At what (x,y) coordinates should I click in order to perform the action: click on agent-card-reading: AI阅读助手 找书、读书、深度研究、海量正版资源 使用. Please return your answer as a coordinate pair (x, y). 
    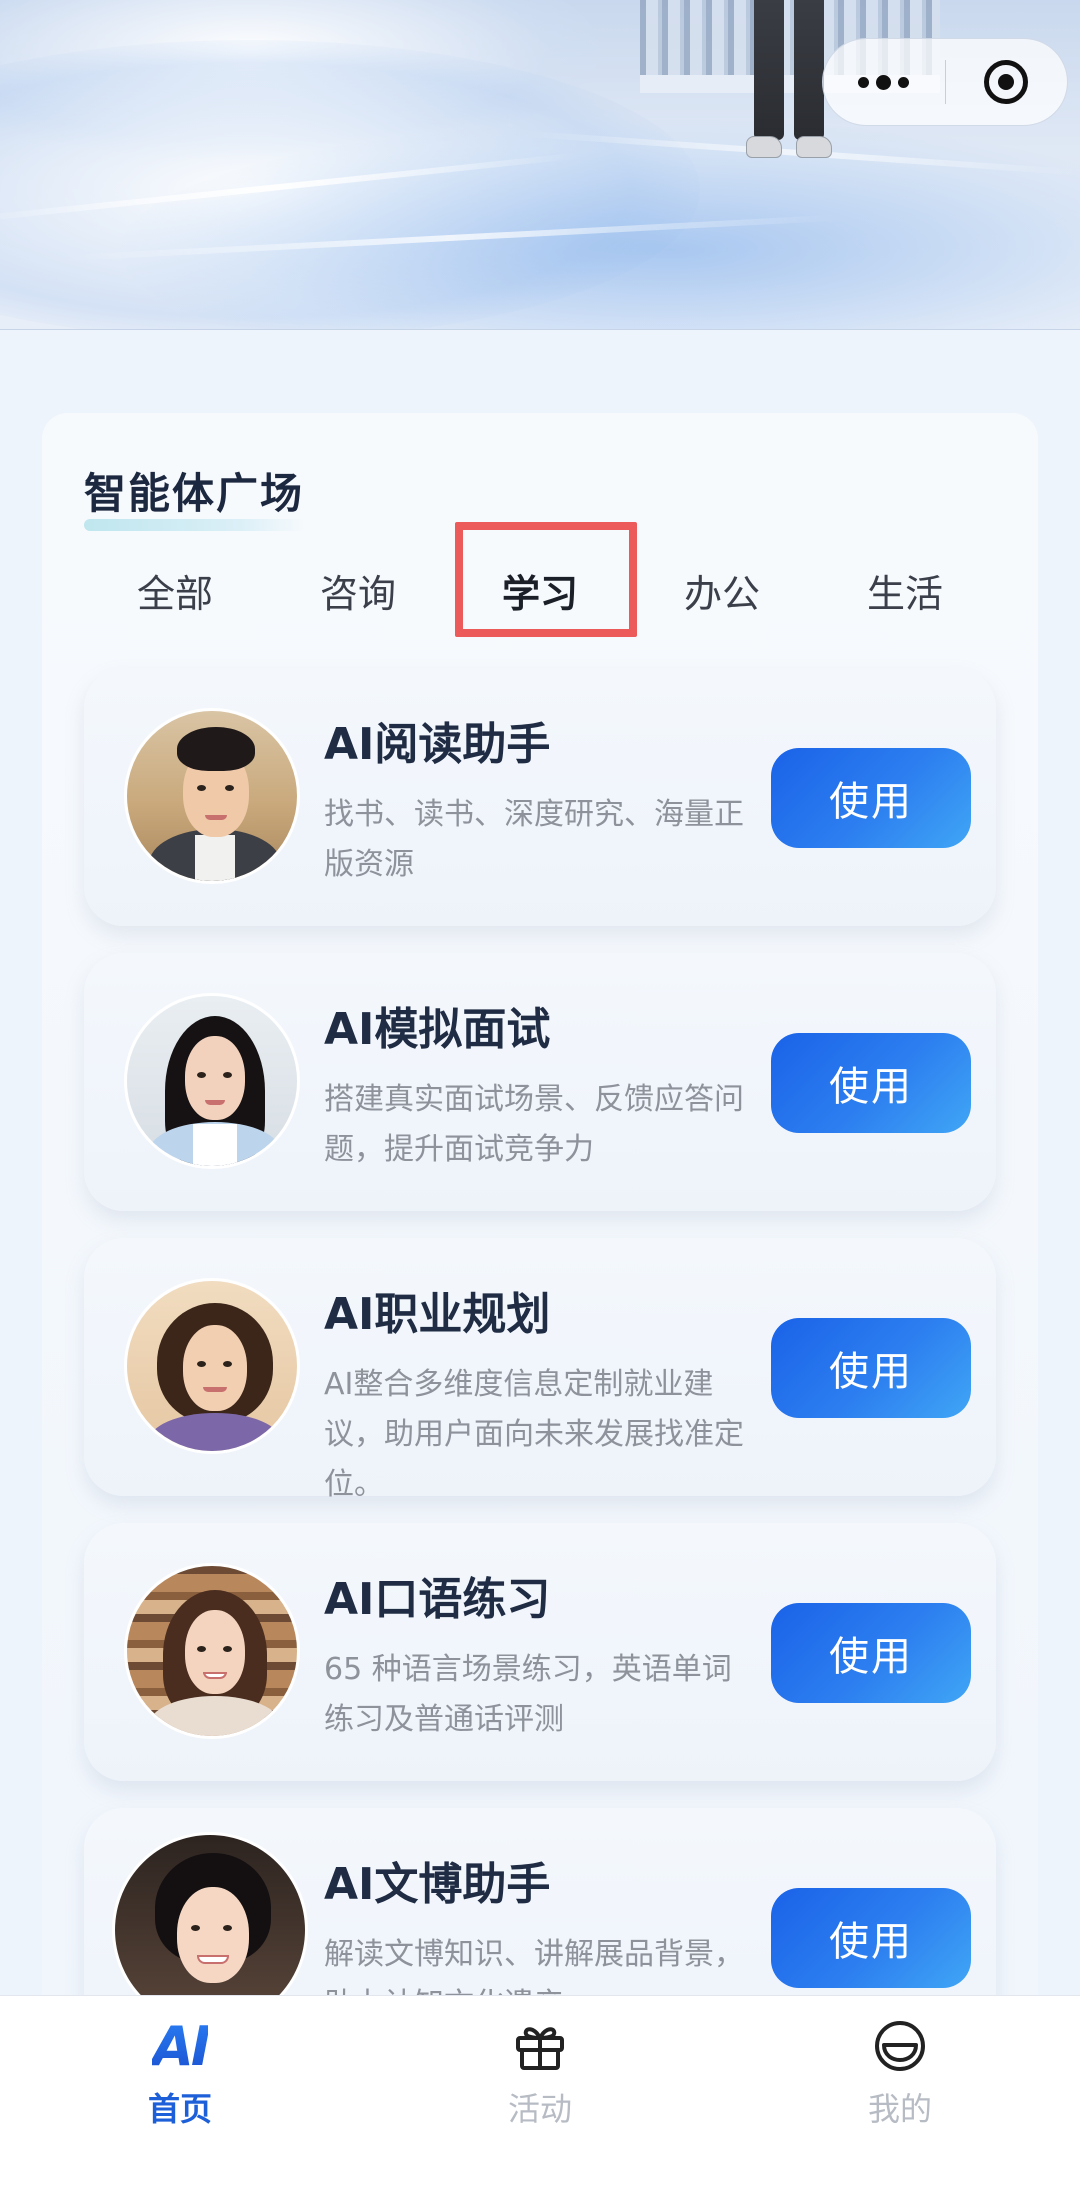
    Looking at the image, I should click on (540, 797).